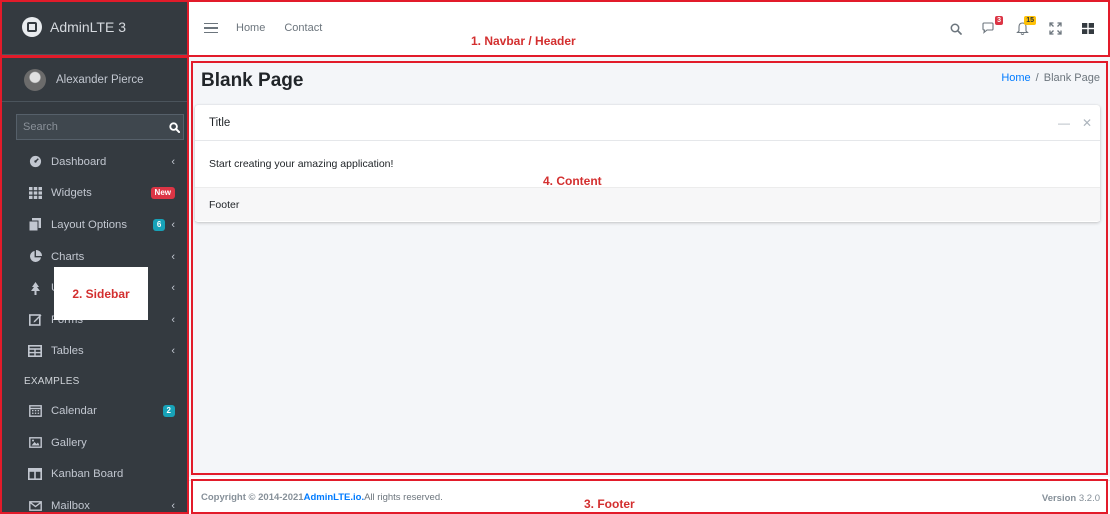 This screenshot has height=514, width=1110. Describe the element at coordinates (301, 164) in the screenshot. I see `card-body: Start creating your amazing application!` at that location.